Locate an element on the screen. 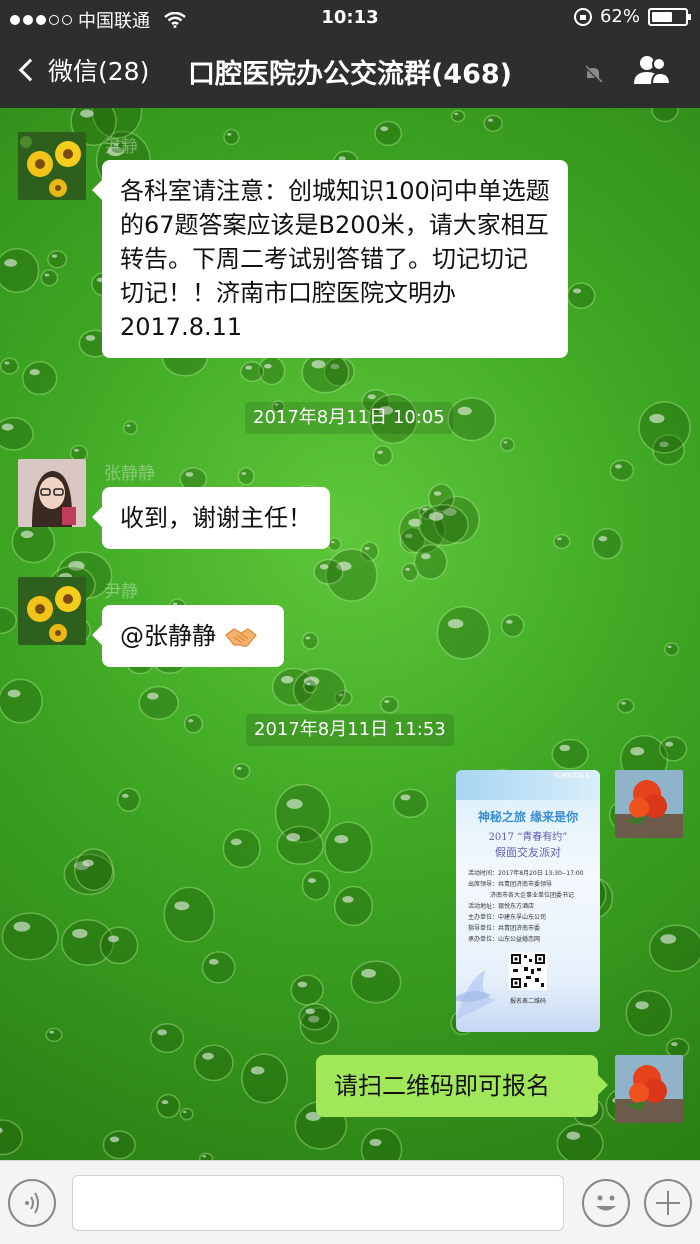 This screenshot has width=700, height=1244. nav-bar: 微信(28) 口腔医院办公交流群(468) is located at coordinates (350, 72).